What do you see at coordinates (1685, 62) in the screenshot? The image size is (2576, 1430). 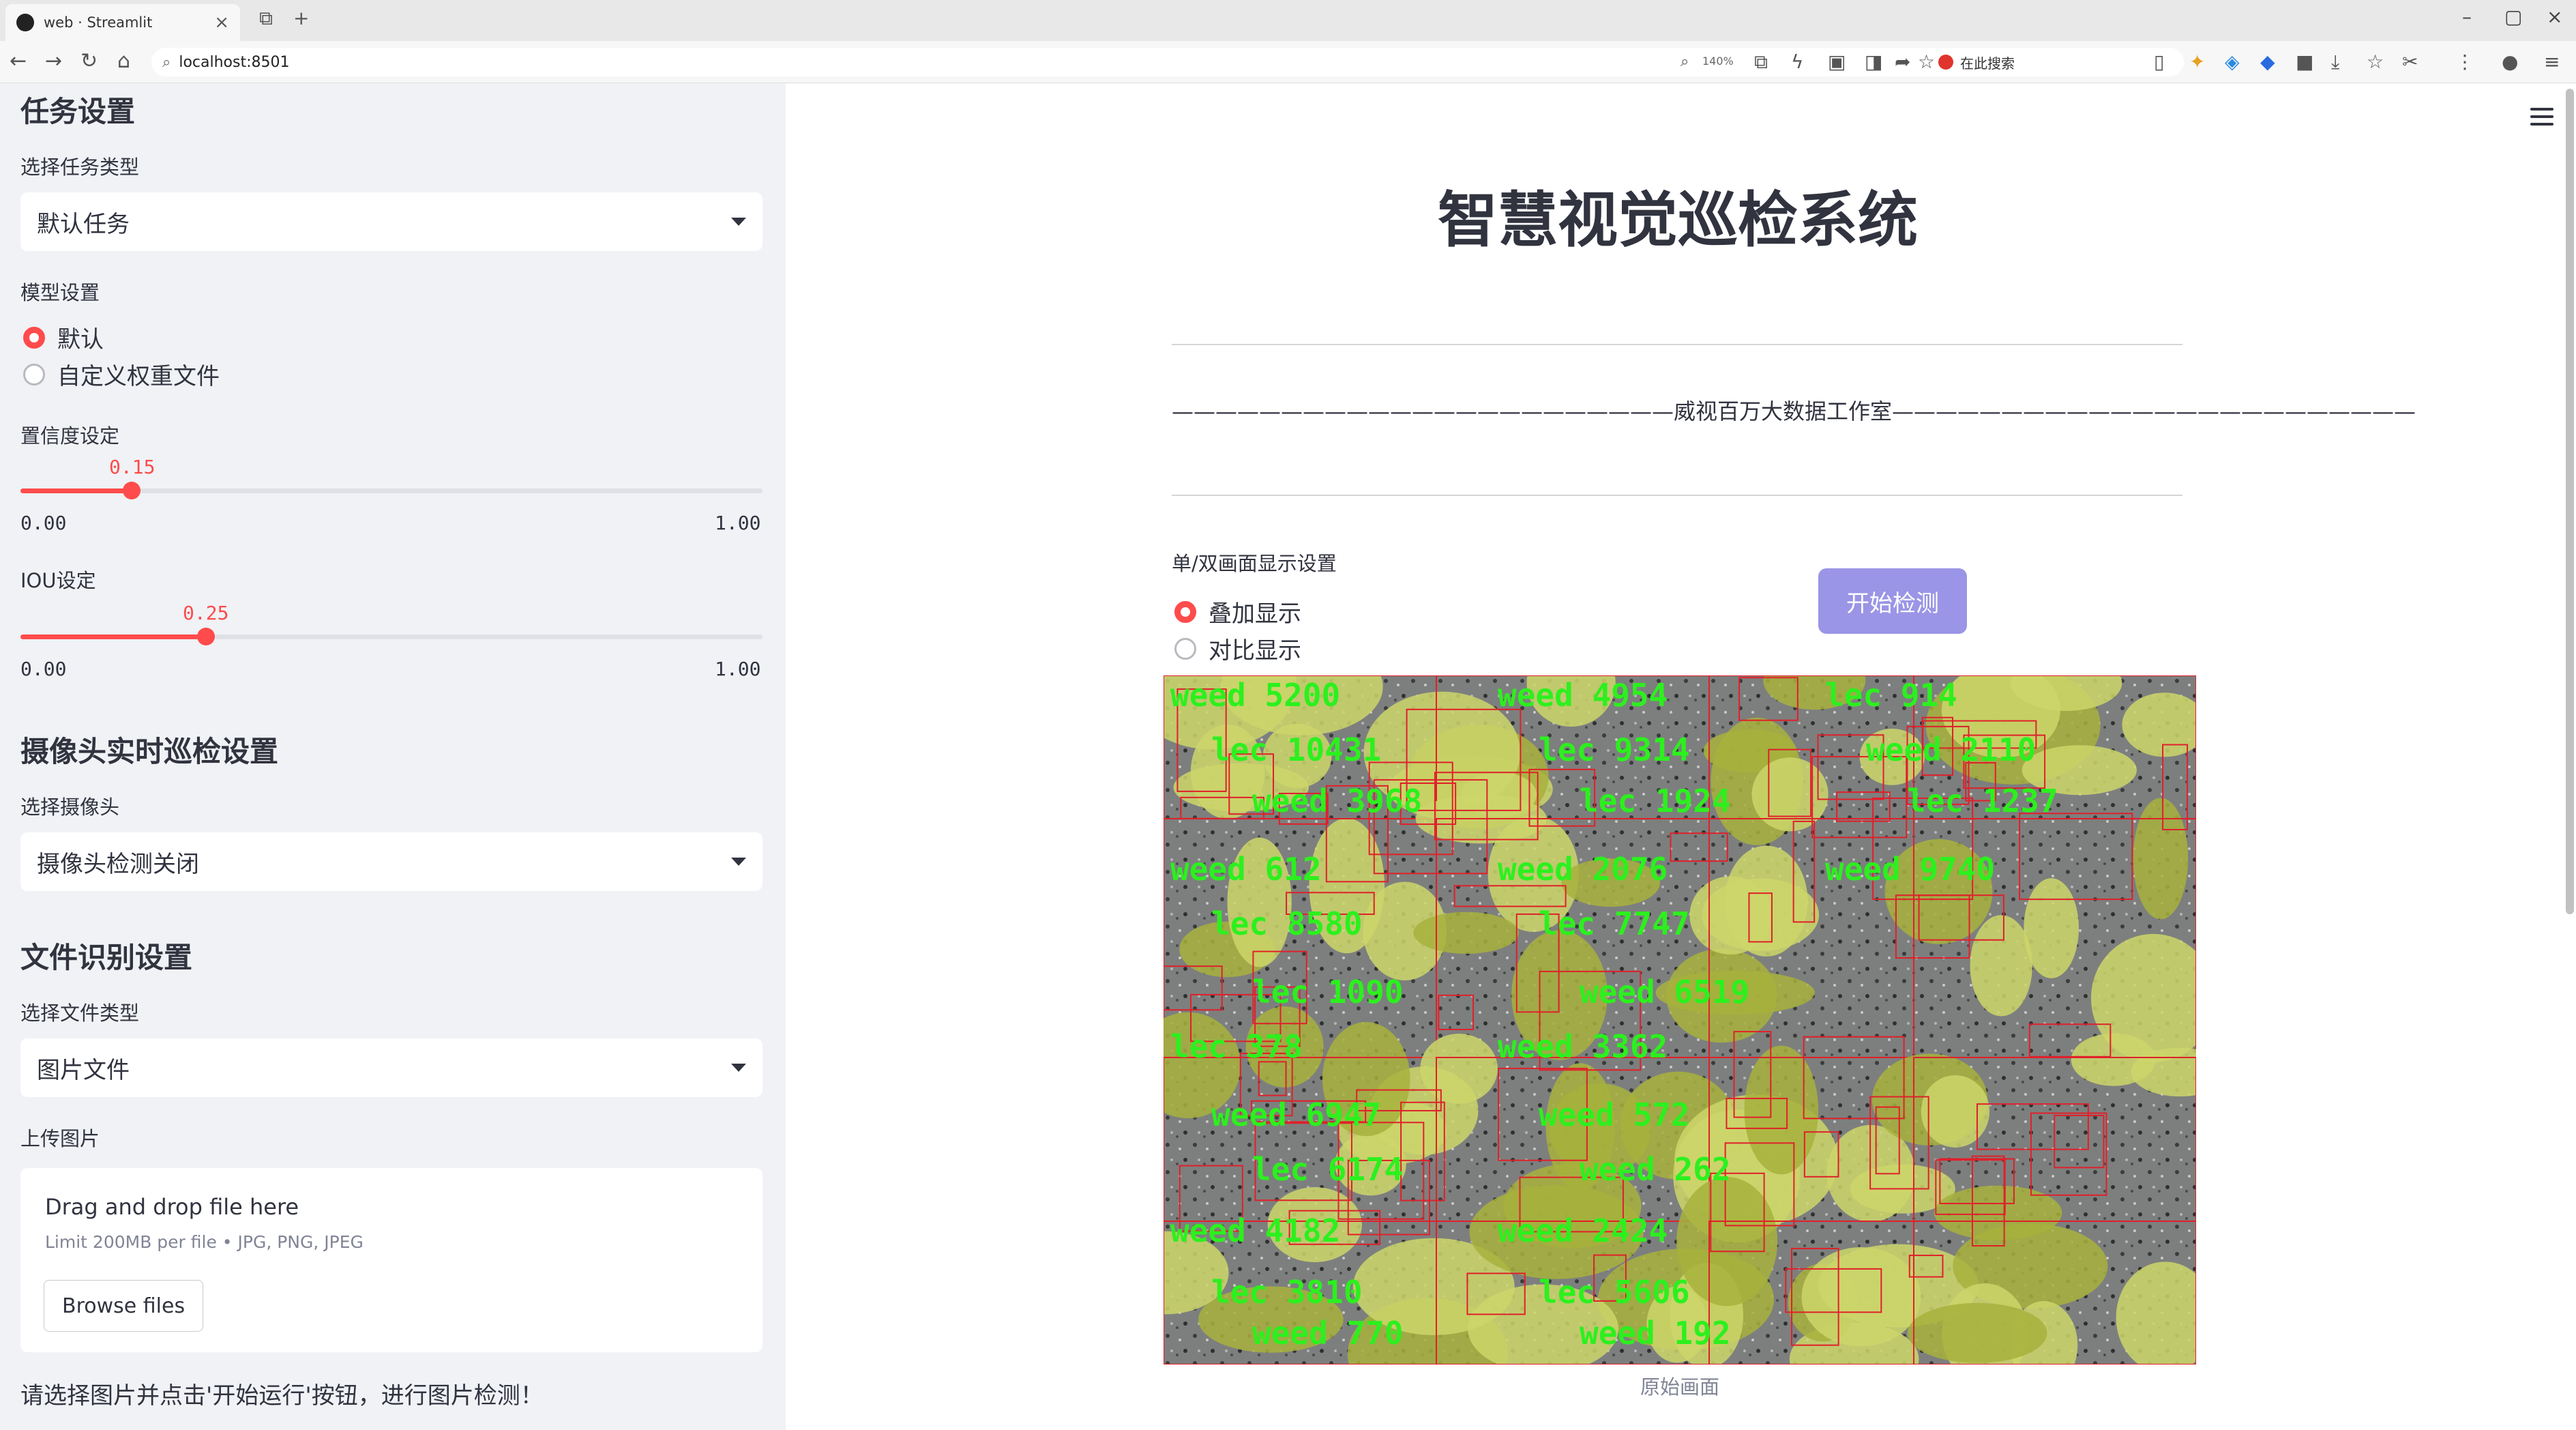 I see `zoom-icon: ⌕` at bounding box center [1685, 62].